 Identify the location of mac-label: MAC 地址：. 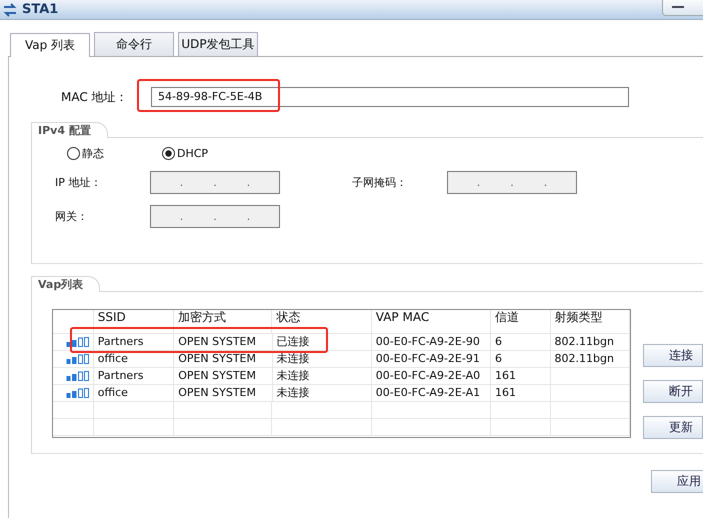
(95, 97).